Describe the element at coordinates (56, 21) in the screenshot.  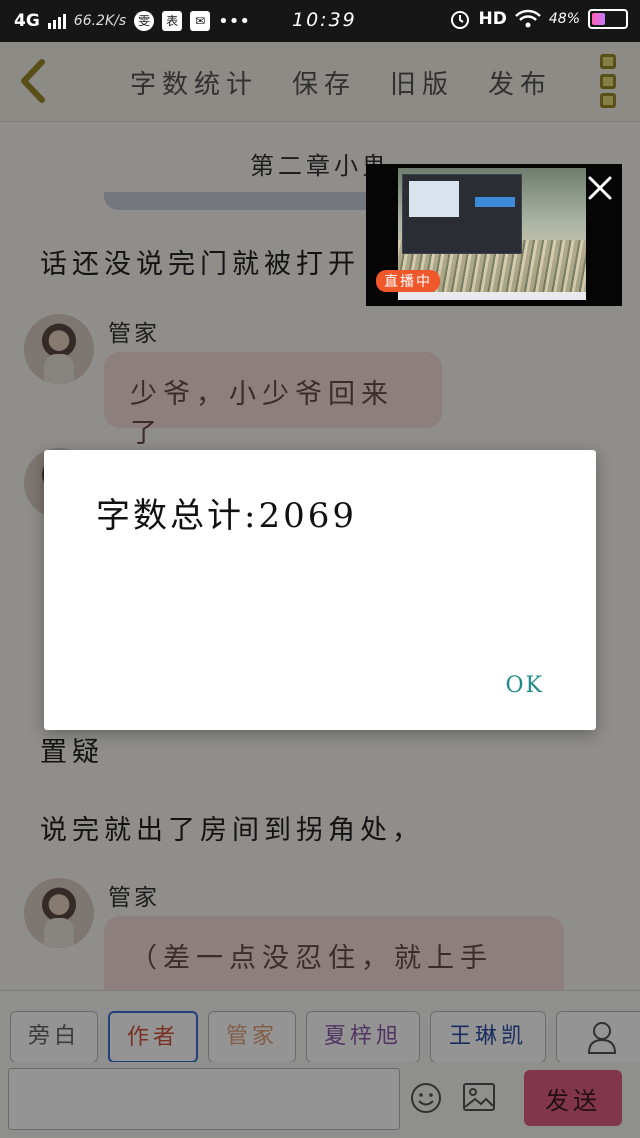
I see `signal-icon` at that location.